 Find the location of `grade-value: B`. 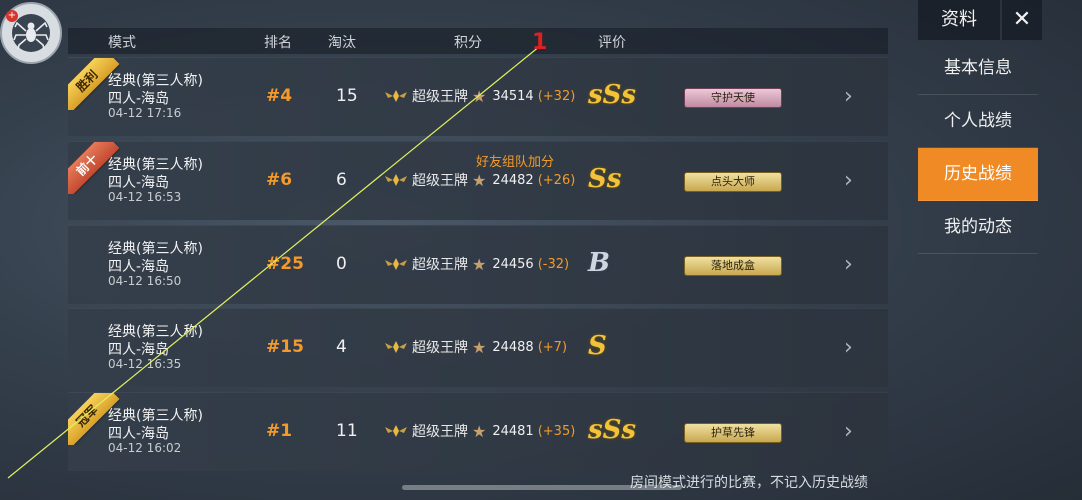

grade-value: B is located at coordinates (599, 263).